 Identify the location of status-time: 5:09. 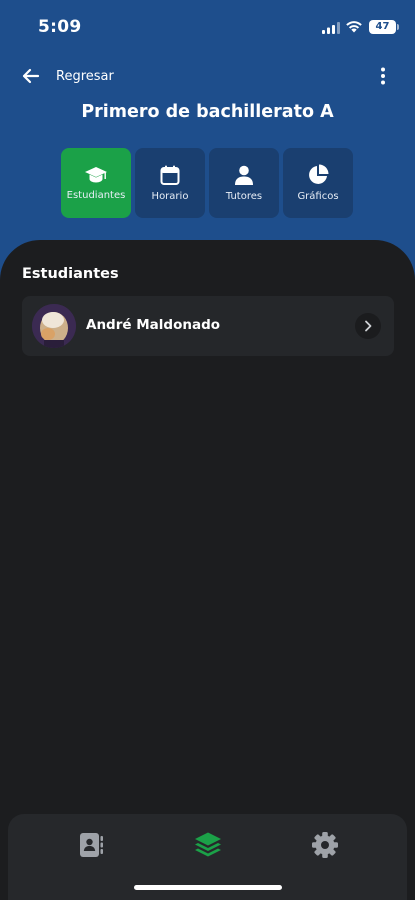
(60, 27).